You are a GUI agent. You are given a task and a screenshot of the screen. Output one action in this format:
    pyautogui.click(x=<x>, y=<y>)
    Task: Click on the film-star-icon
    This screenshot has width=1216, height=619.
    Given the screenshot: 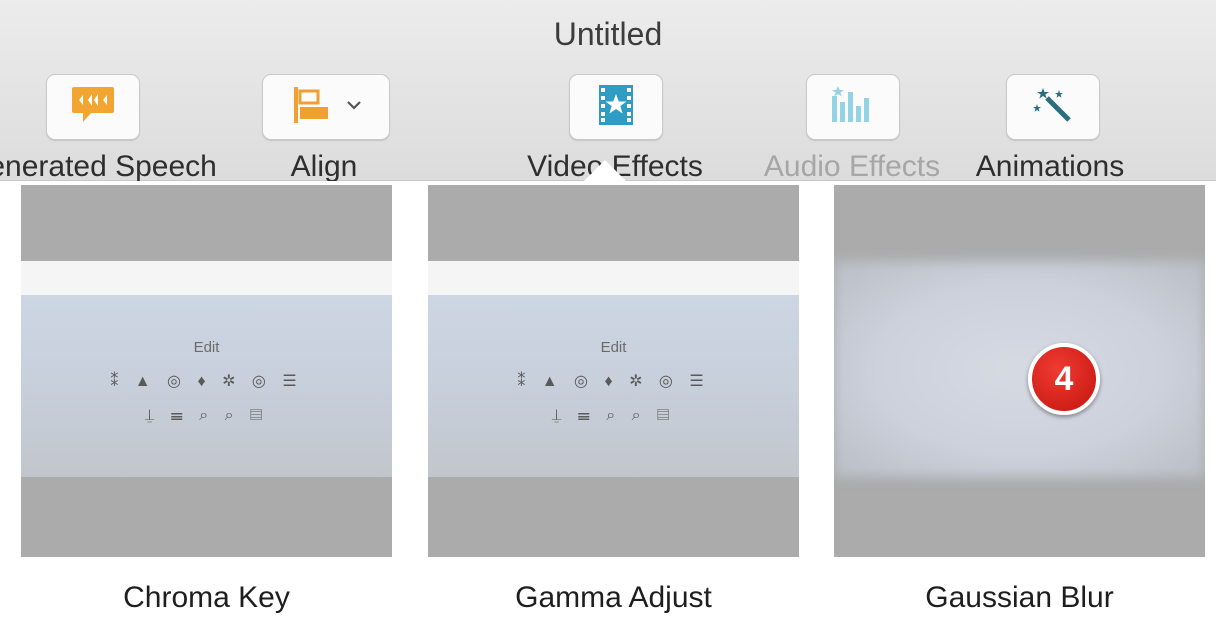 What is the action you would take?
    pyautogui.click(x=616, y=107)
    